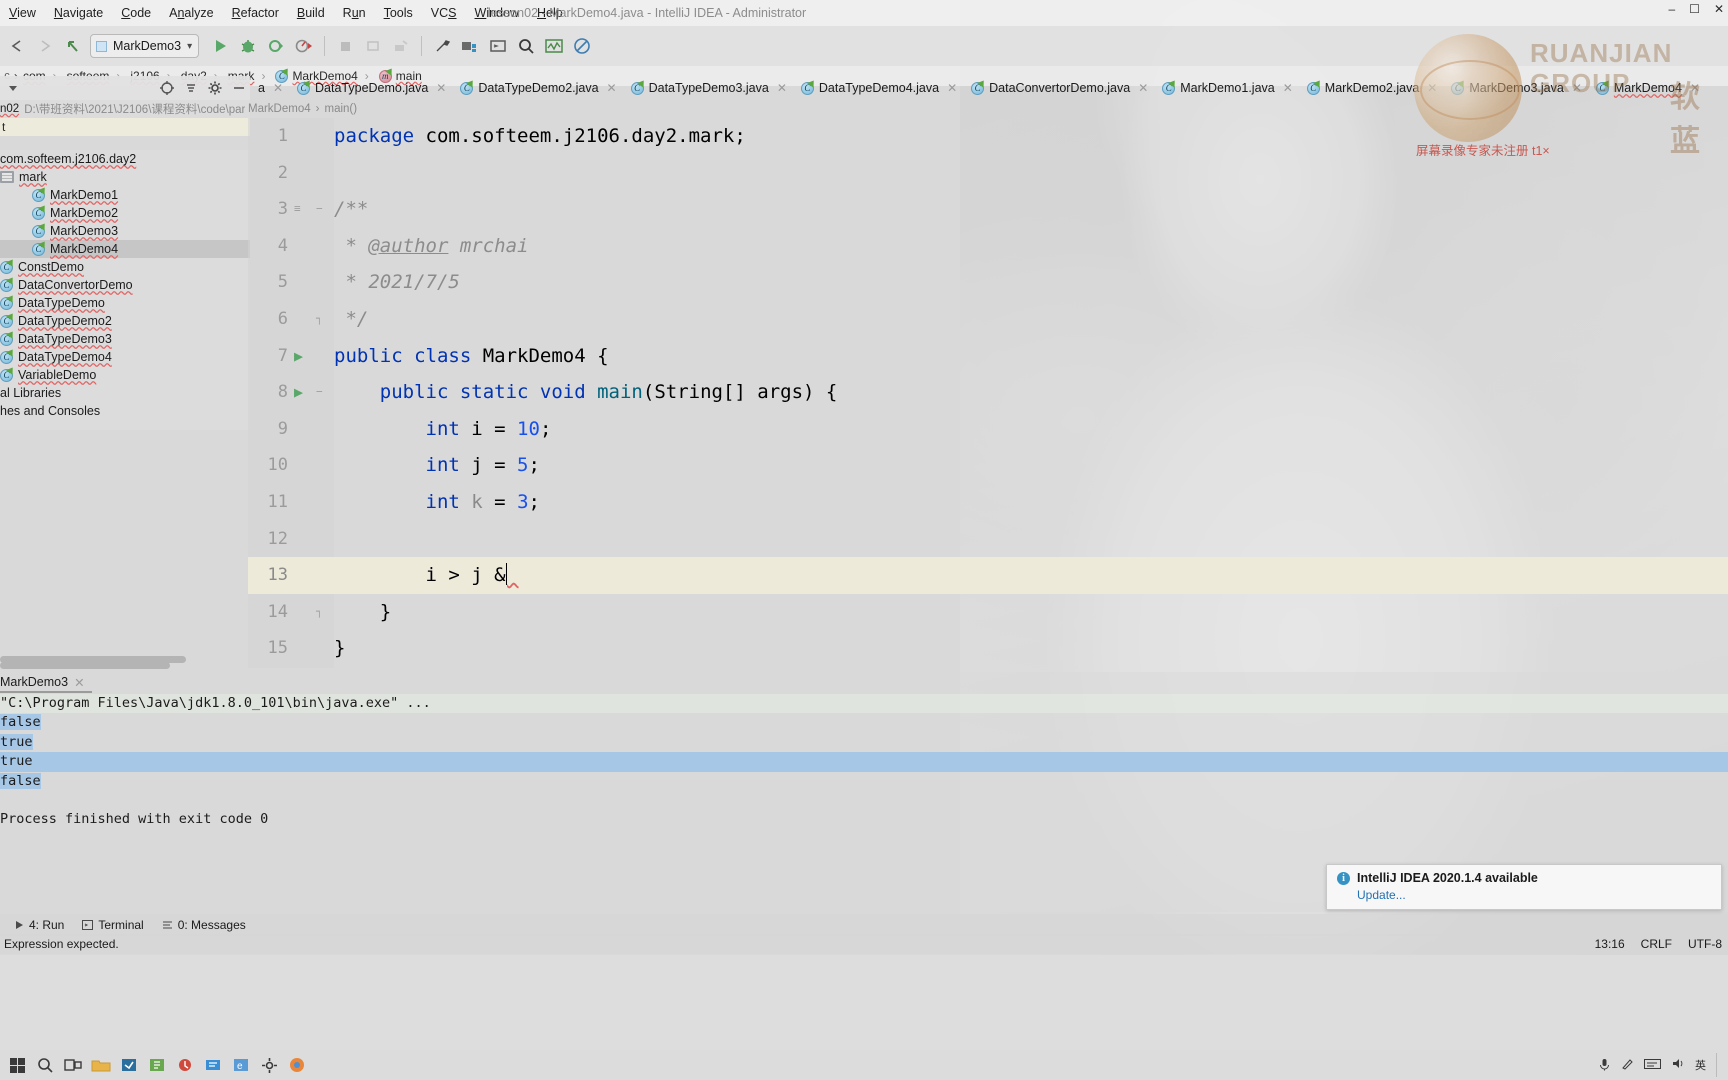  Describe the element at coordinates (279, 109) in the screenshot. I see `editor-breadcrumb-class: MarkDemo4` at that location.